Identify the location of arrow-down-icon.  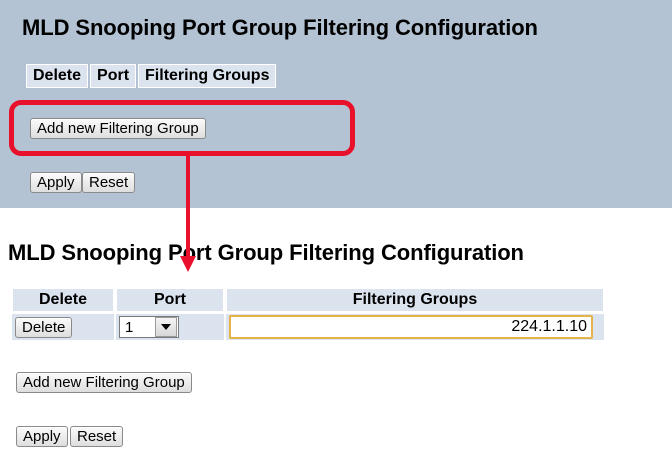
(188, 213).